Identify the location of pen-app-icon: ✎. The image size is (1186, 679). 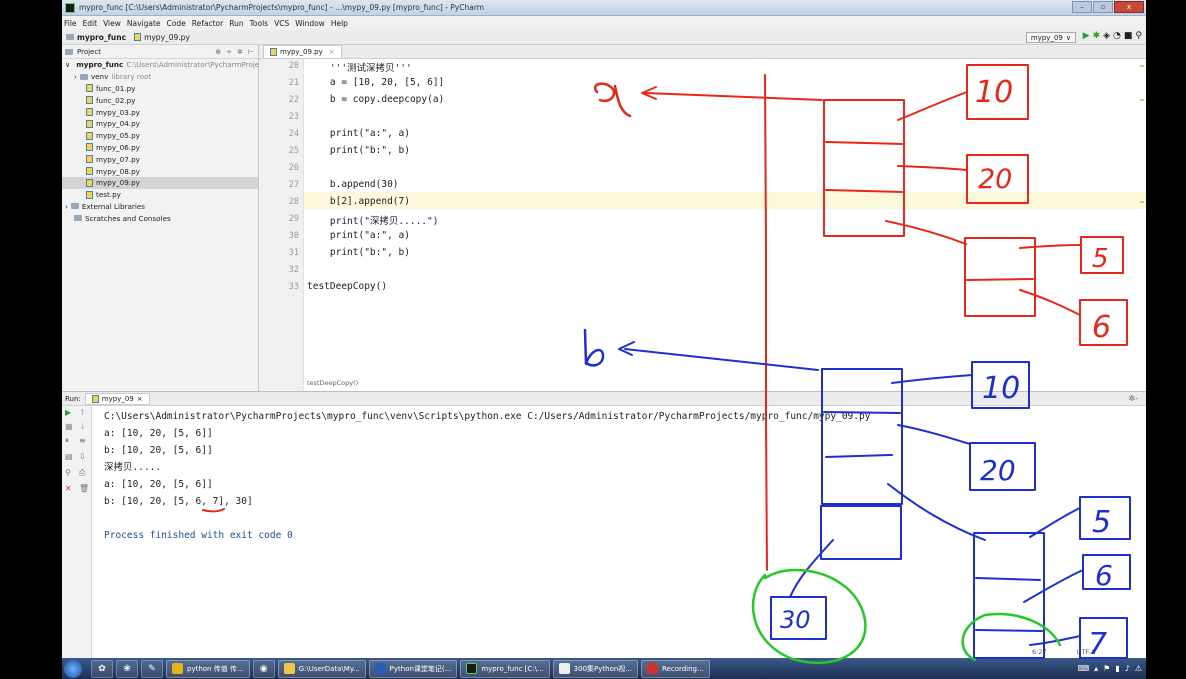
(152, 668).